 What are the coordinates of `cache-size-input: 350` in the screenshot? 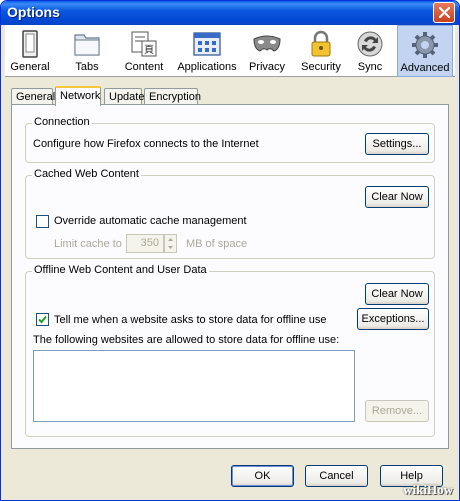 It's located at (145, 243).